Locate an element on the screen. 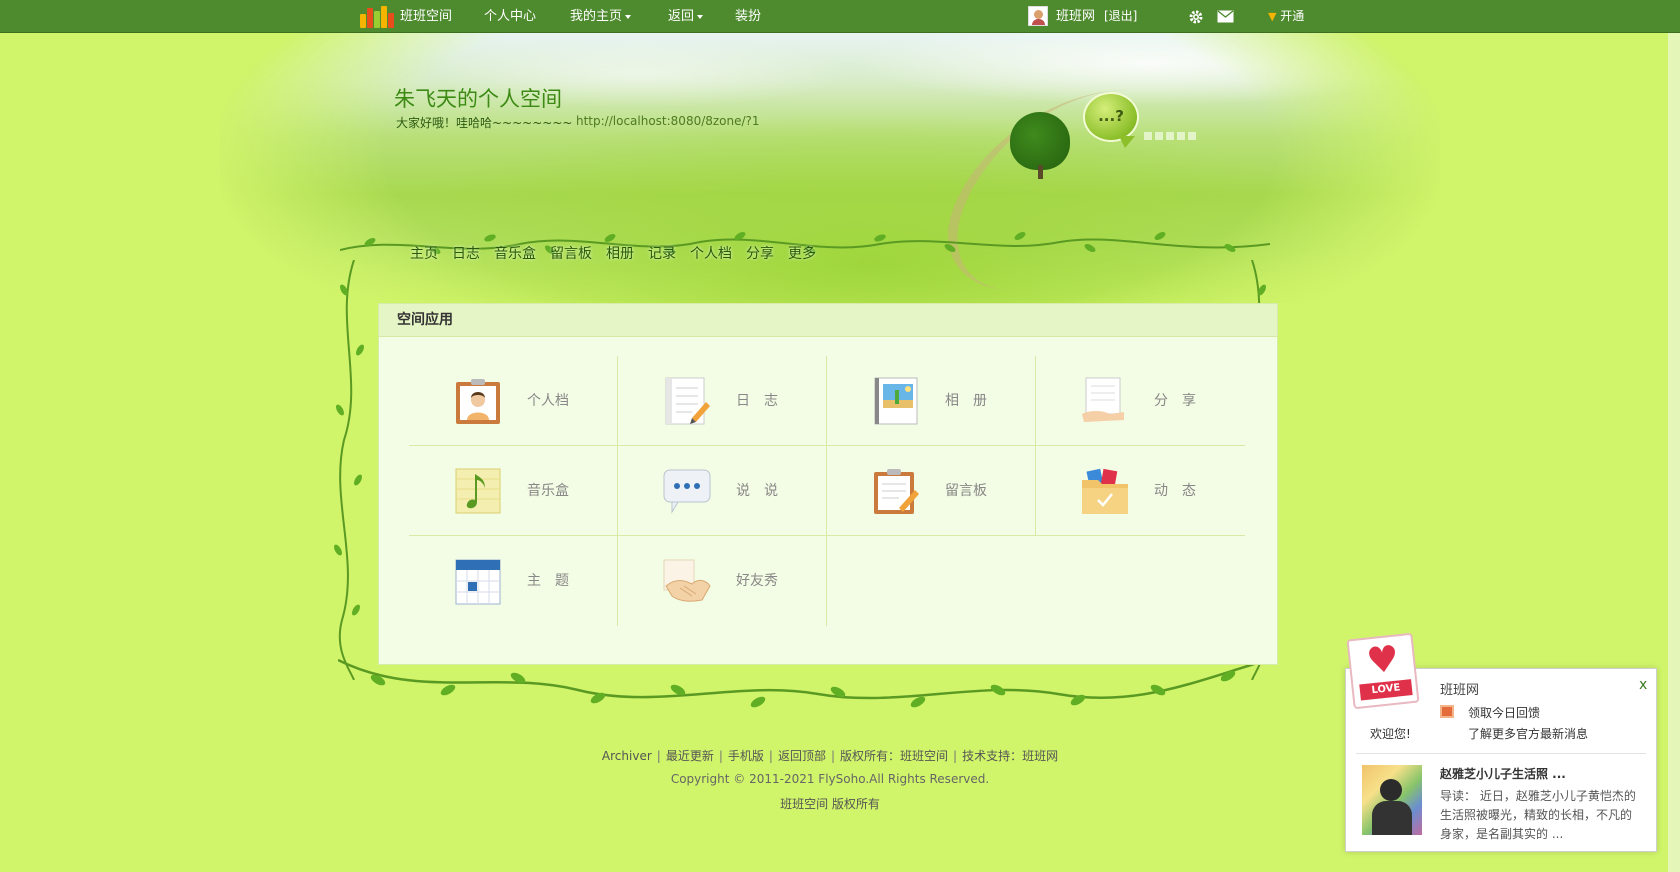  footer-link-archiver: Archiver is located at coordinates (627, 756).